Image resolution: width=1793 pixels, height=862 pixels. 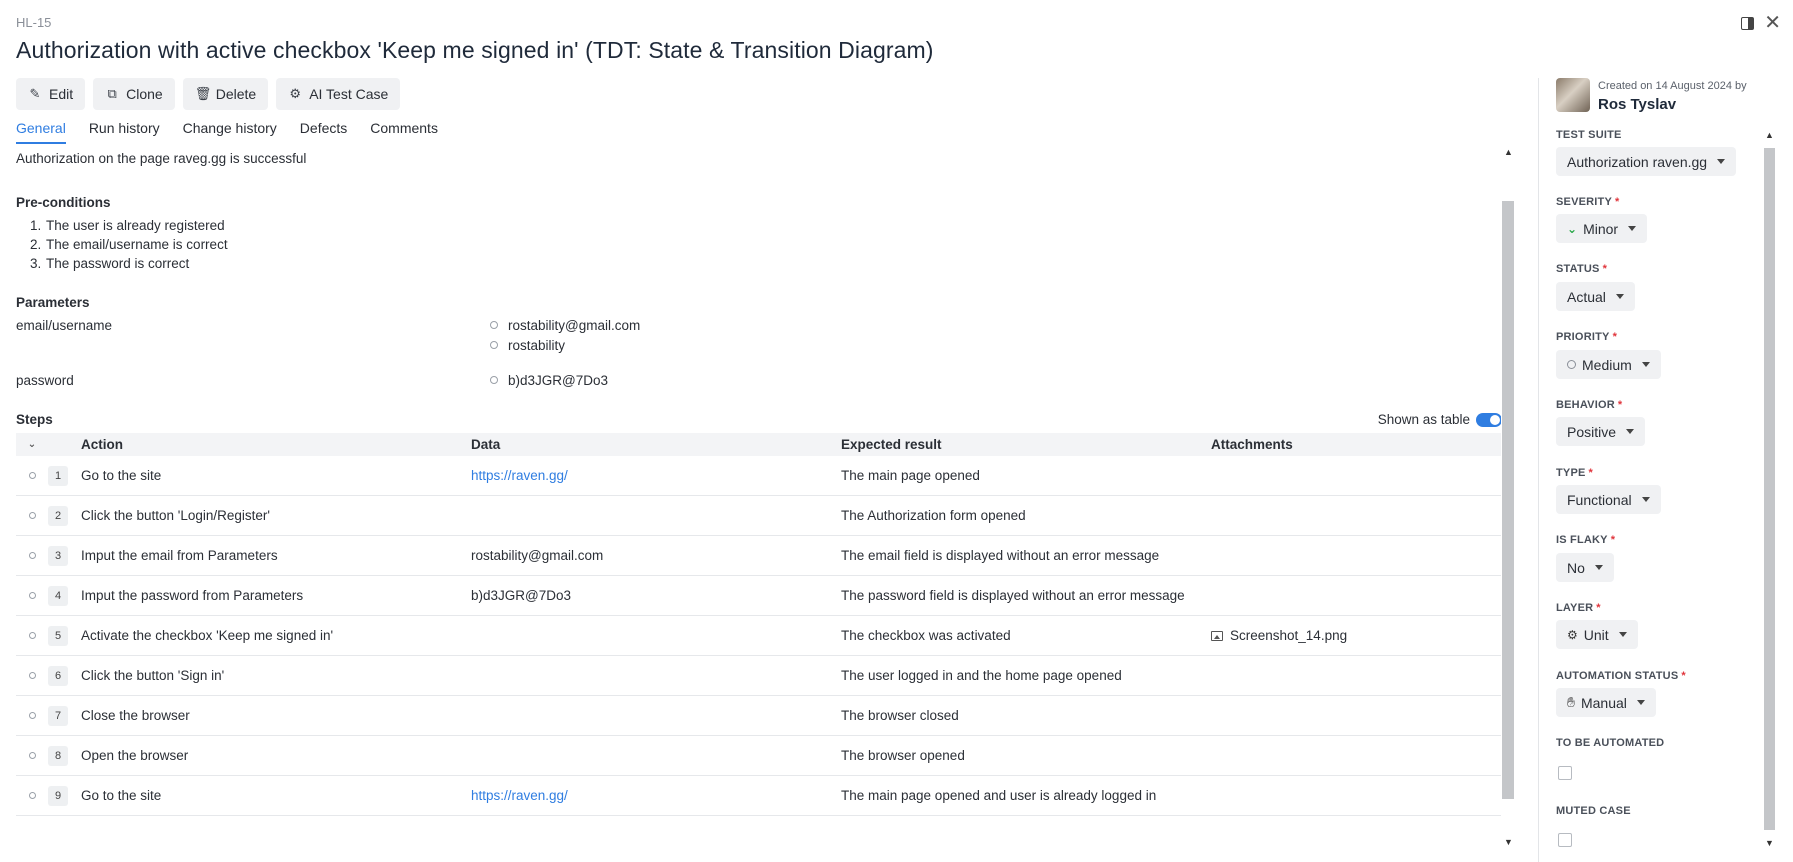 What do you see at coordinates (1423, 419) in the screenshot?
I see `shown-as-table-label: Shown as table` at bounding box center [1423, 419].